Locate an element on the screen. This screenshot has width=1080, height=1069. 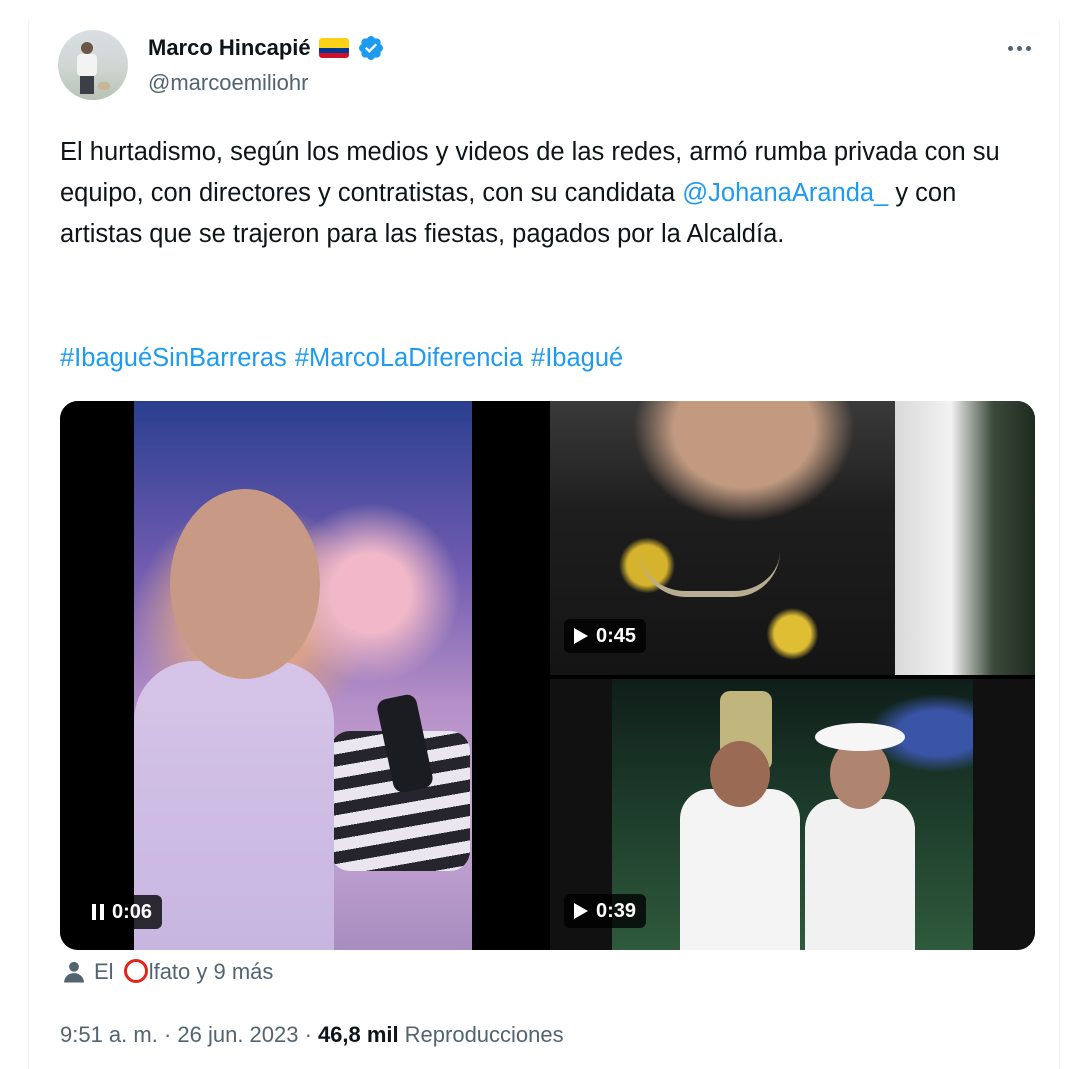
hashtag-link: #IbaguéSinBarreras is located at coordinates (173, 358).